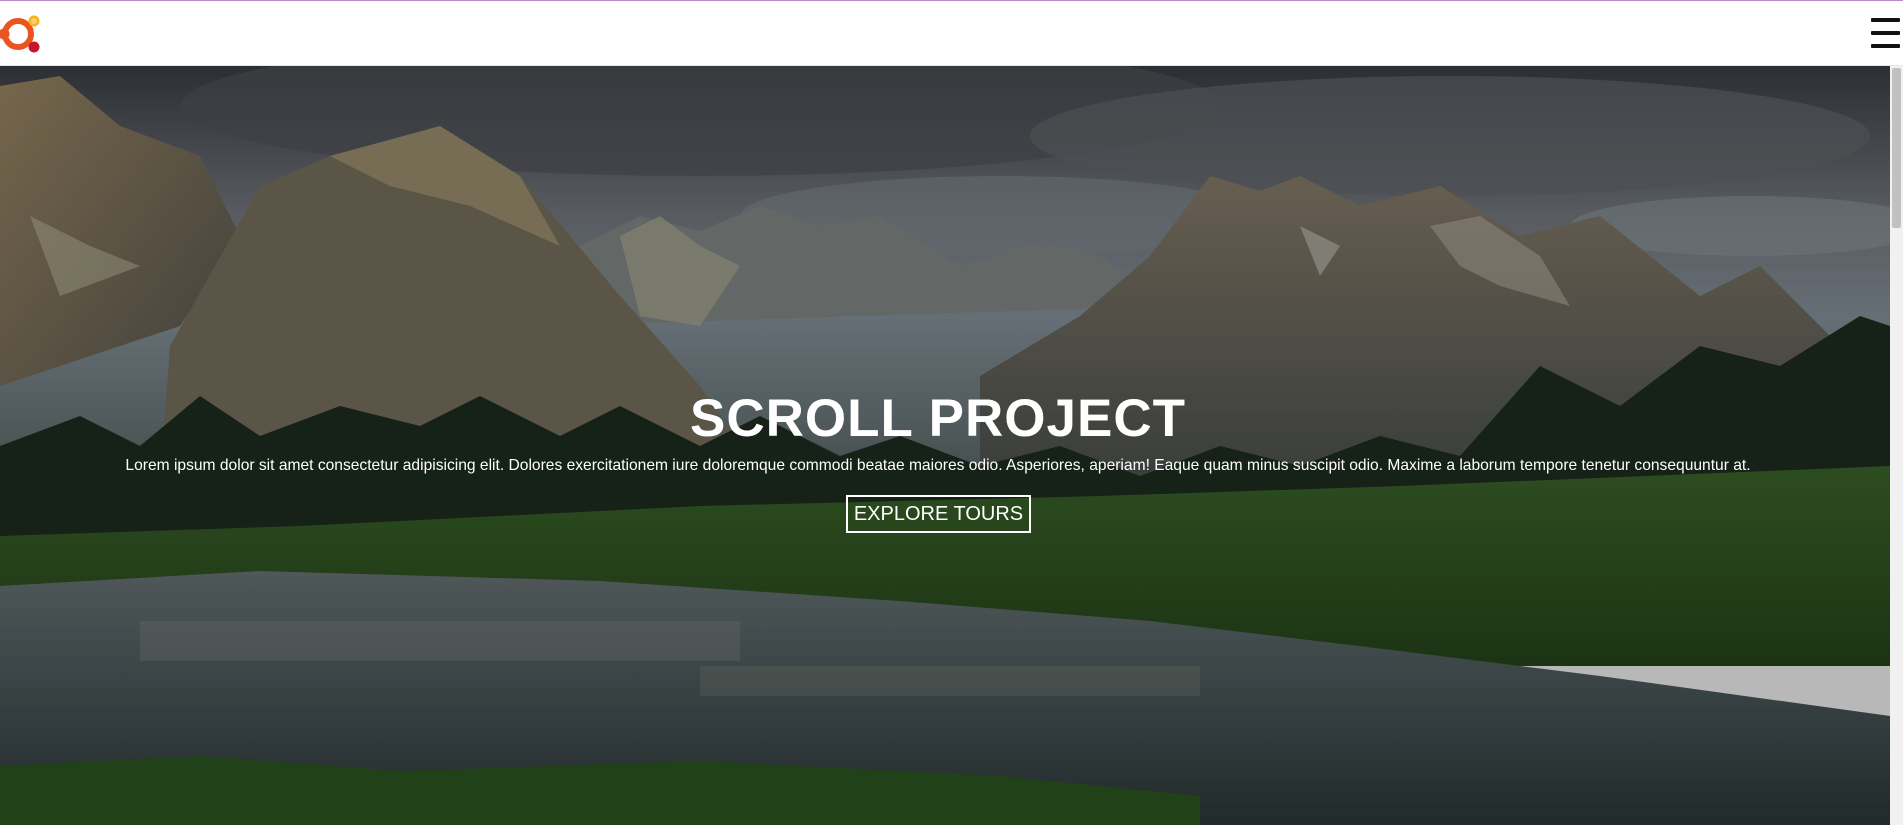  What do you see at coordinates (23, 34) in the screenshot?
I see `logo-icon` at bounding box center [23, 34].